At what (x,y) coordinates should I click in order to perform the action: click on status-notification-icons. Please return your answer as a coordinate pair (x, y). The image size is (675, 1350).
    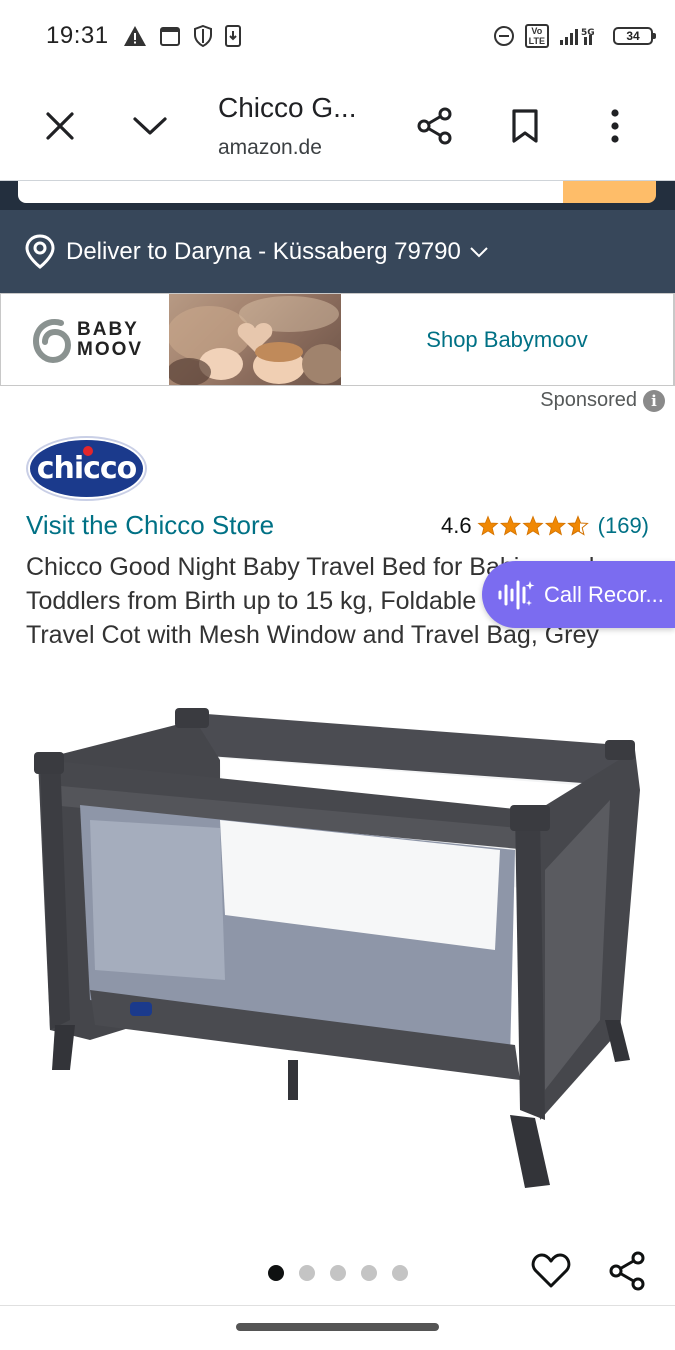
    Looking at the image, I should click on (182, 36).